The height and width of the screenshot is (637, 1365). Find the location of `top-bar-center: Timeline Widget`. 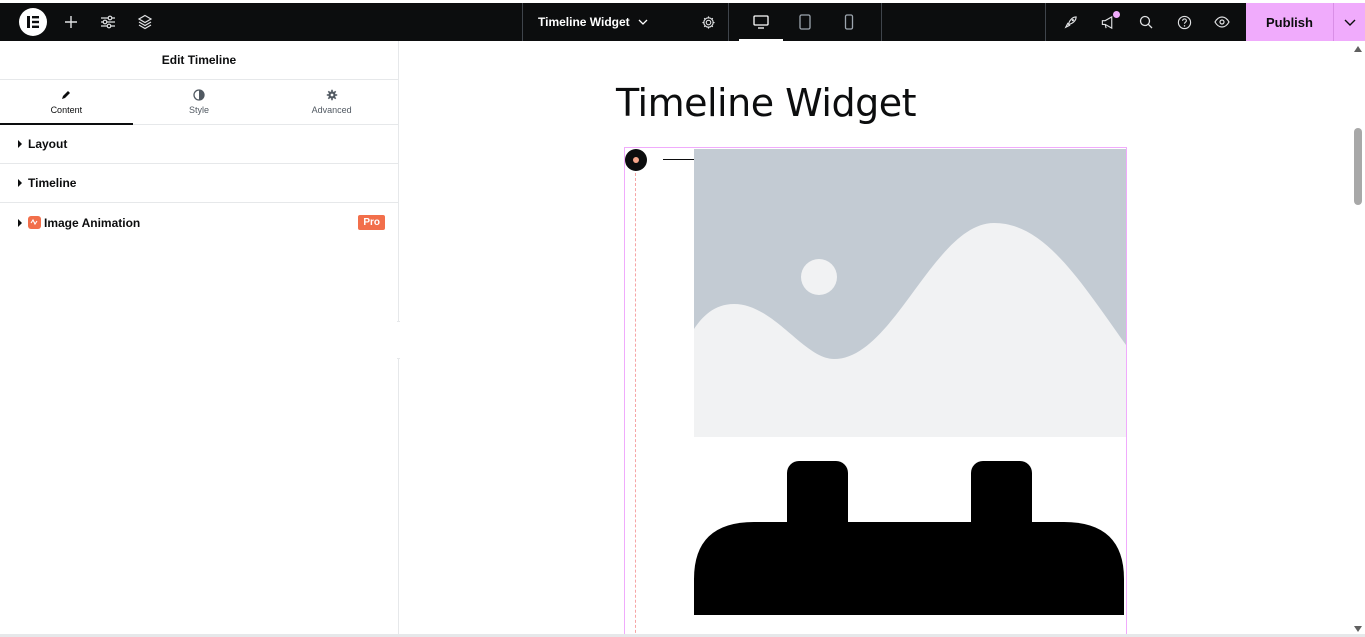

top-bar-center: Timeline Widget is located at coordinates (702, 22).